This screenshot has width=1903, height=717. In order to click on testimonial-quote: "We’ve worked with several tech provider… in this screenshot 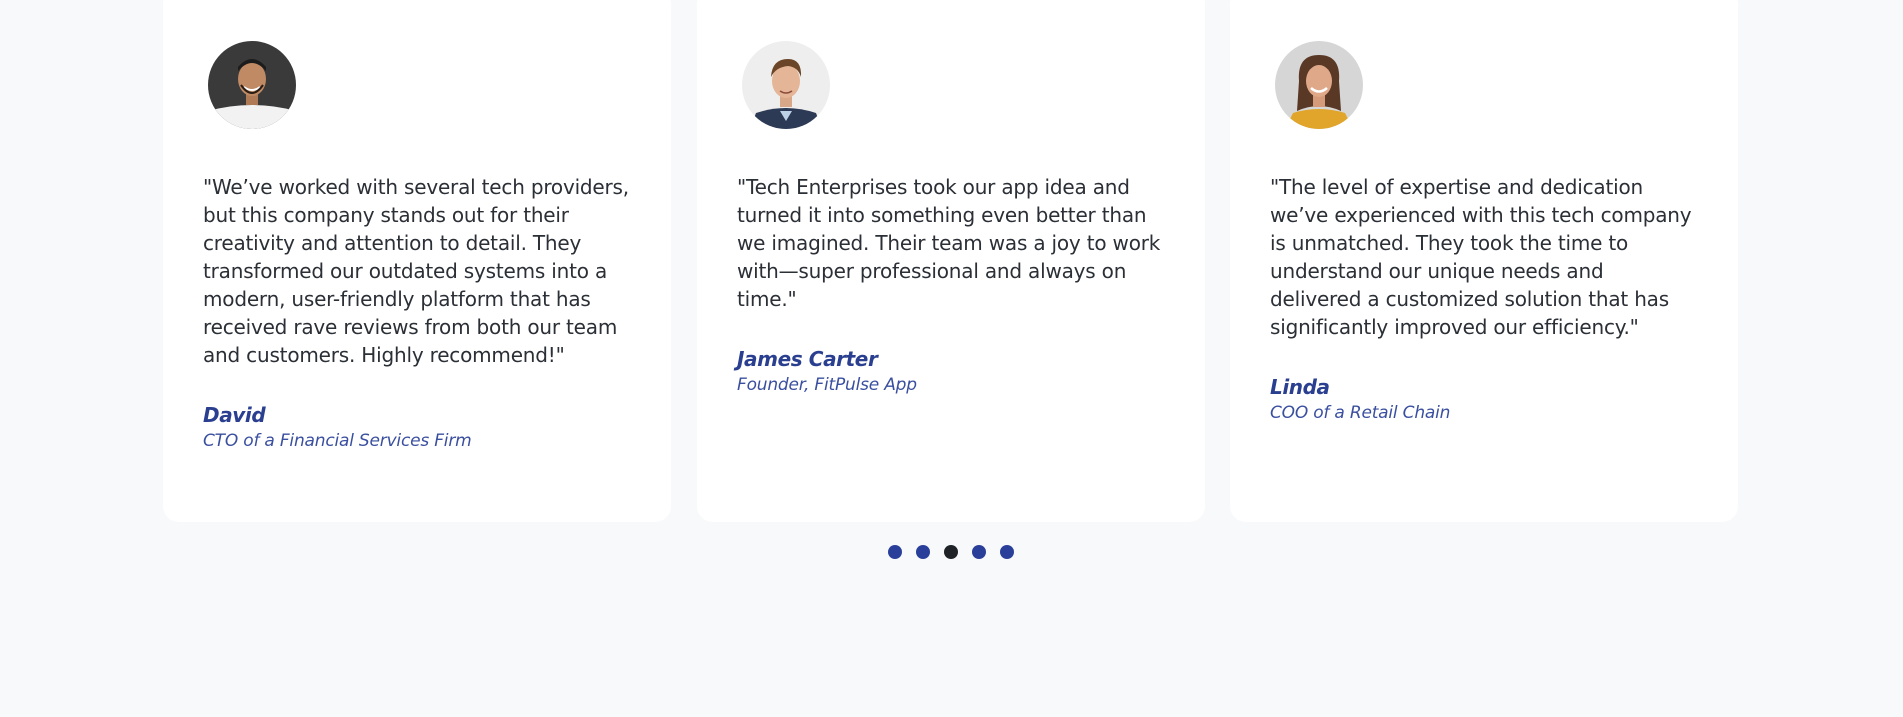, I will do `click(416, 271)`.